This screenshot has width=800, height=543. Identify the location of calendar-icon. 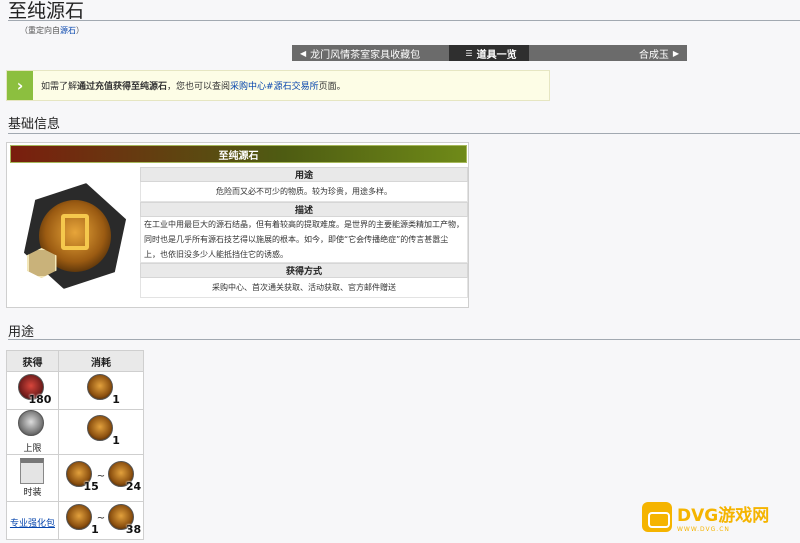
(32, 471).